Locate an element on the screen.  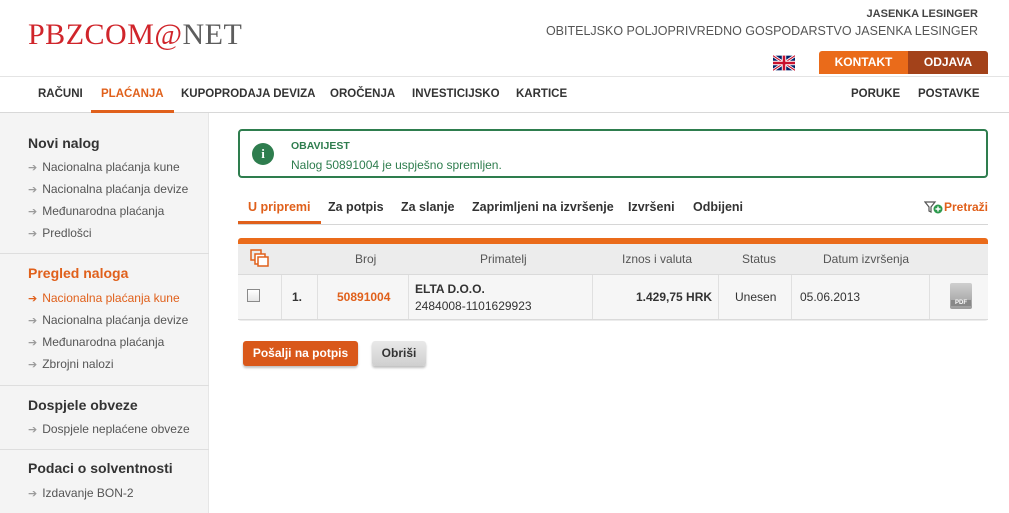
logout-button: ODJAVA is located at coordinates (948, 62).